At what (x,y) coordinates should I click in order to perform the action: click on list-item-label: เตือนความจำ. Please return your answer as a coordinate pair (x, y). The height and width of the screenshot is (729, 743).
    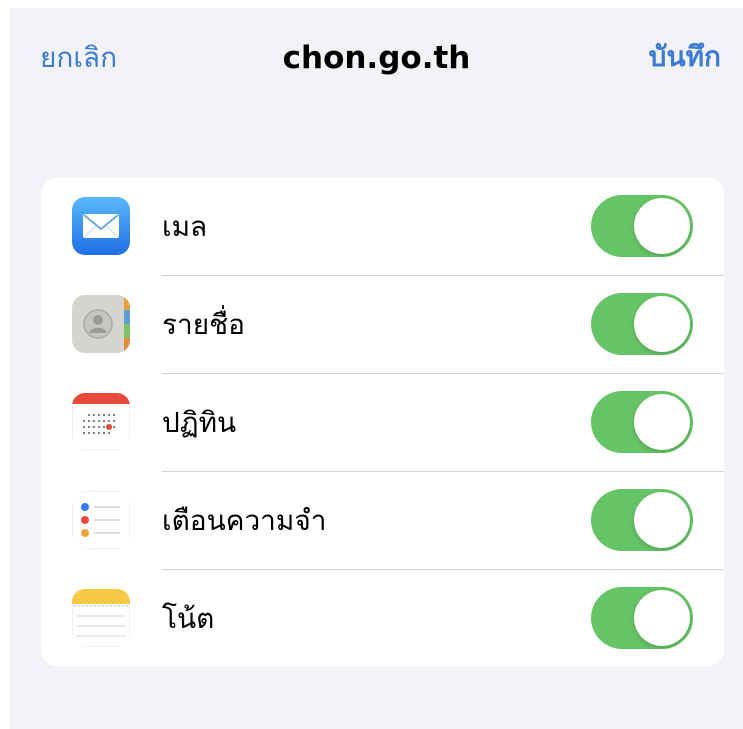
    Looking at the image, I should click on (244, 520).